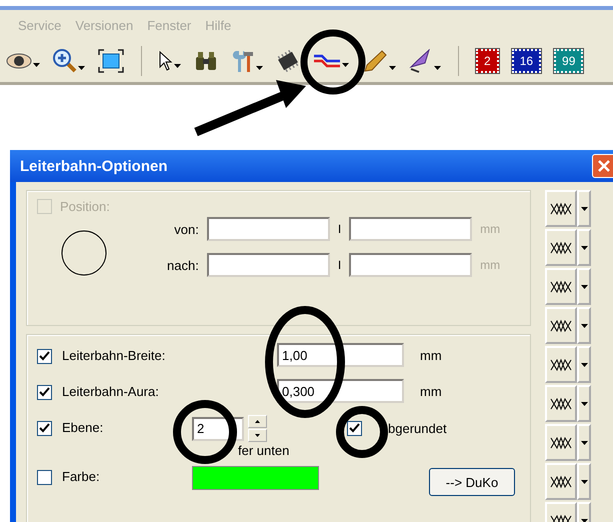 The height and width of the screenshot is (522, 613). Describe the element at coordinates (243, 61) in the screenshot. I see `tools-icon` at that location.